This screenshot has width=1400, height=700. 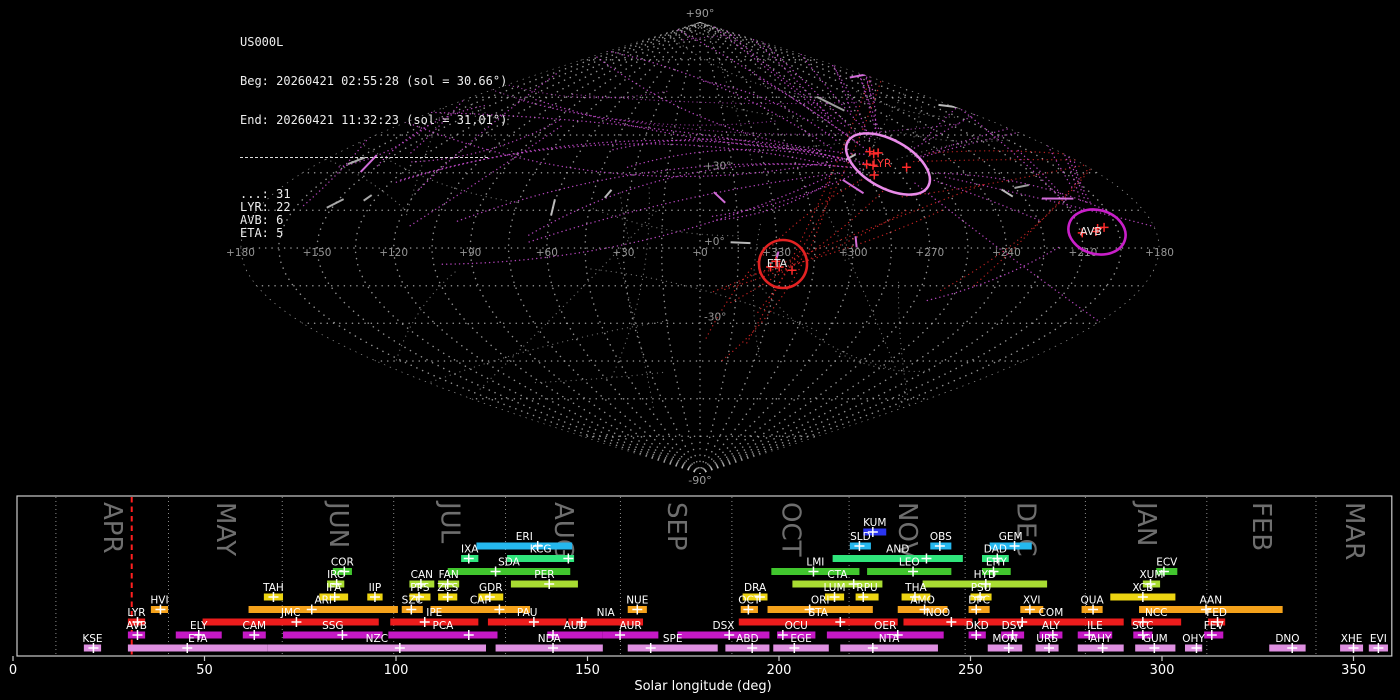 What do you see at coordinates (542, 52) in the screenshot?
I see `trail-left-field` at bounding box center [542, 52].